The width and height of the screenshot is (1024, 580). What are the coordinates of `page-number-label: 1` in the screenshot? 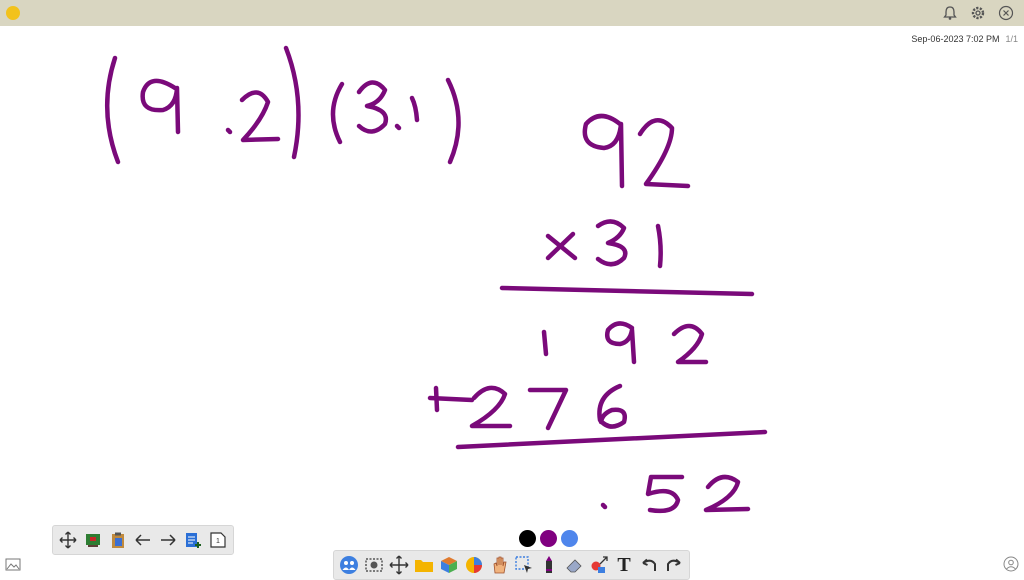 It's located at (218, 541).